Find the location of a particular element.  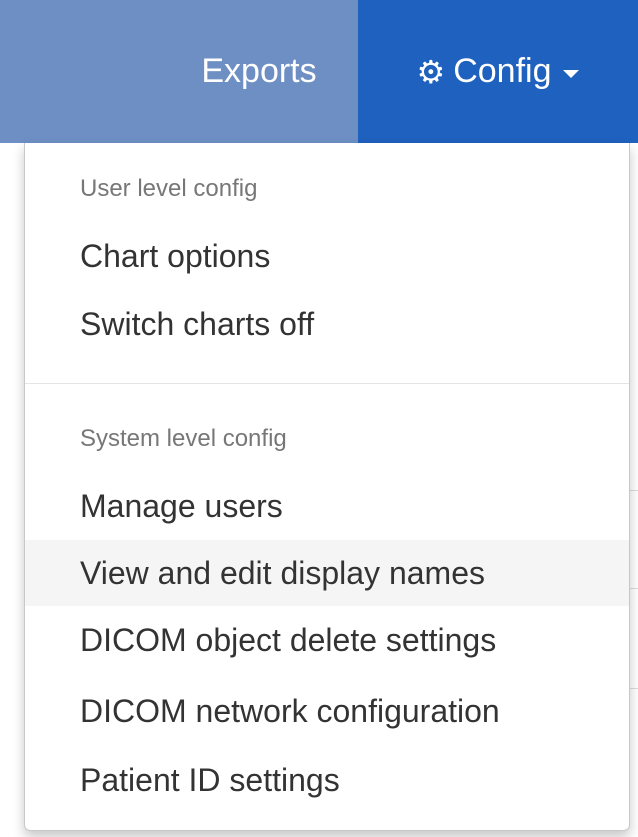

nav-config-label: Config is located at coordinates (502, 71).